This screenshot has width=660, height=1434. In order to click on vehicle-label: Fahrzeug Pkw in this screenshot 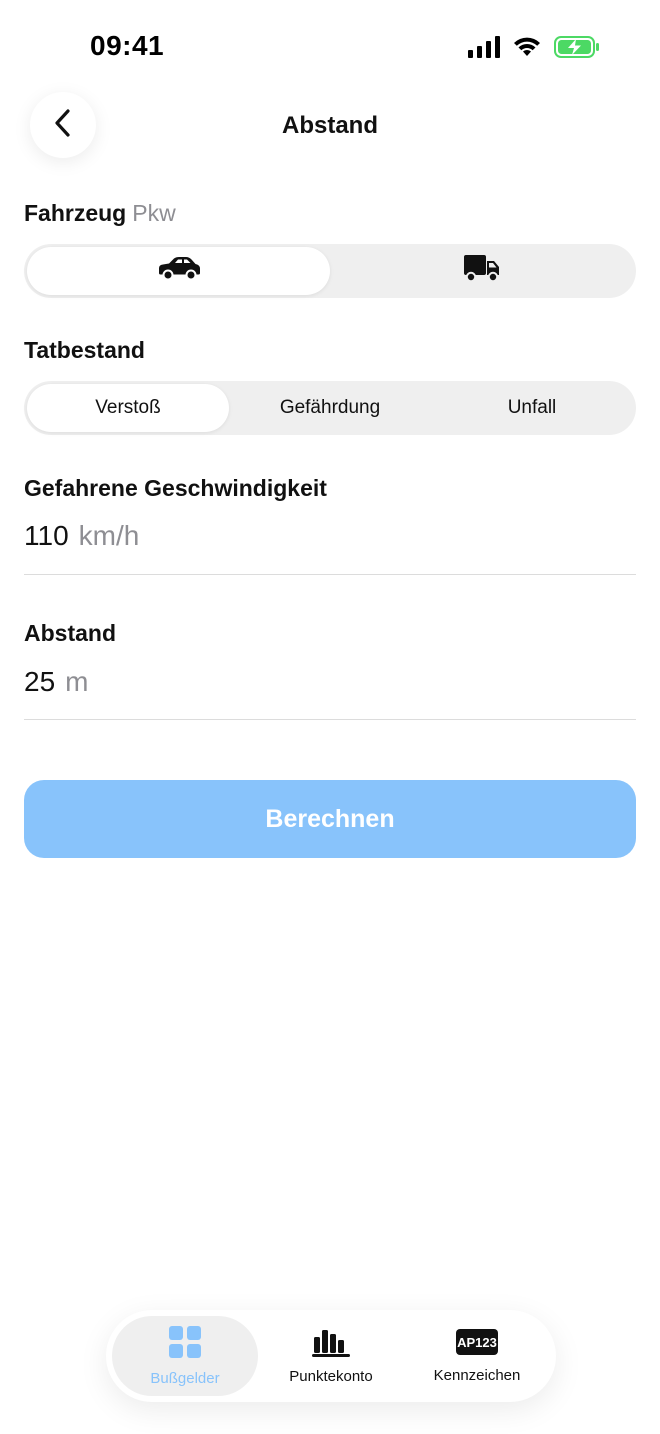, I will do `click(100, 213)`.